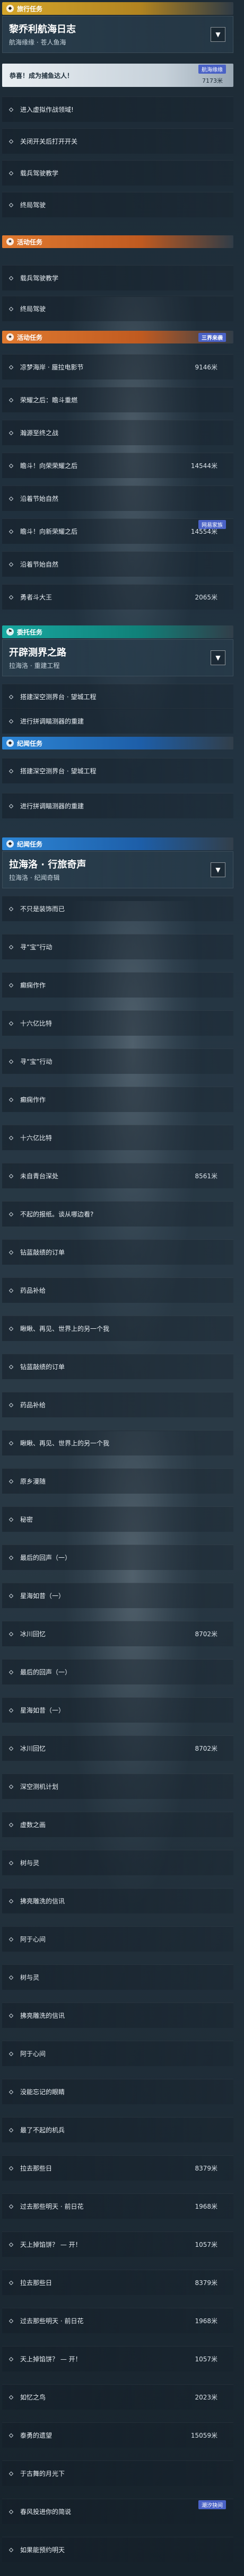 The height and width of the screenshot is (2576, 244). What do you see at coordinates (118, 2129) in the screenshot?
I see `list-item: 最了不起的机兵` at bounding box center [118, 2129].